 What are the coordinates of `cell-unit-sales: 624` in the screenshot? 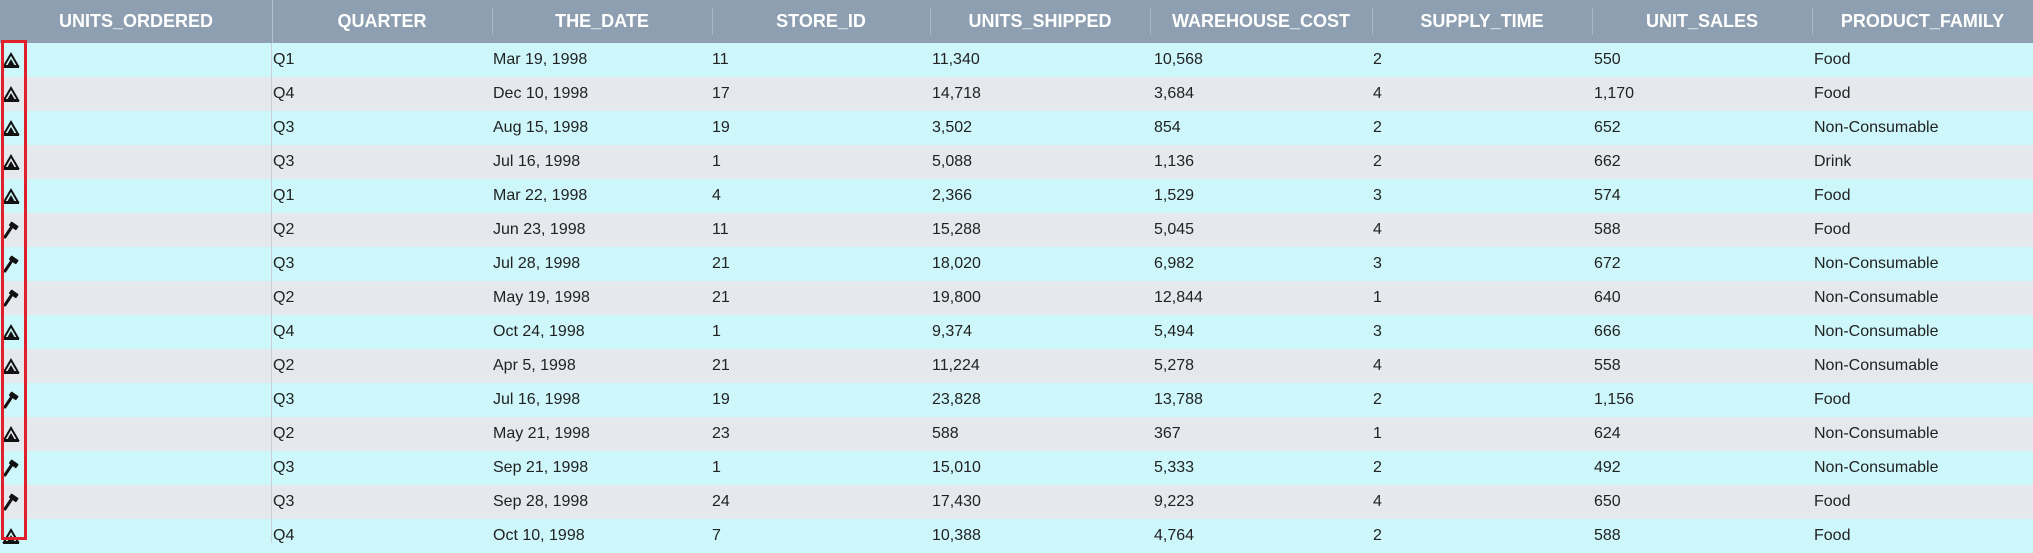 It's located at (1607, 433).